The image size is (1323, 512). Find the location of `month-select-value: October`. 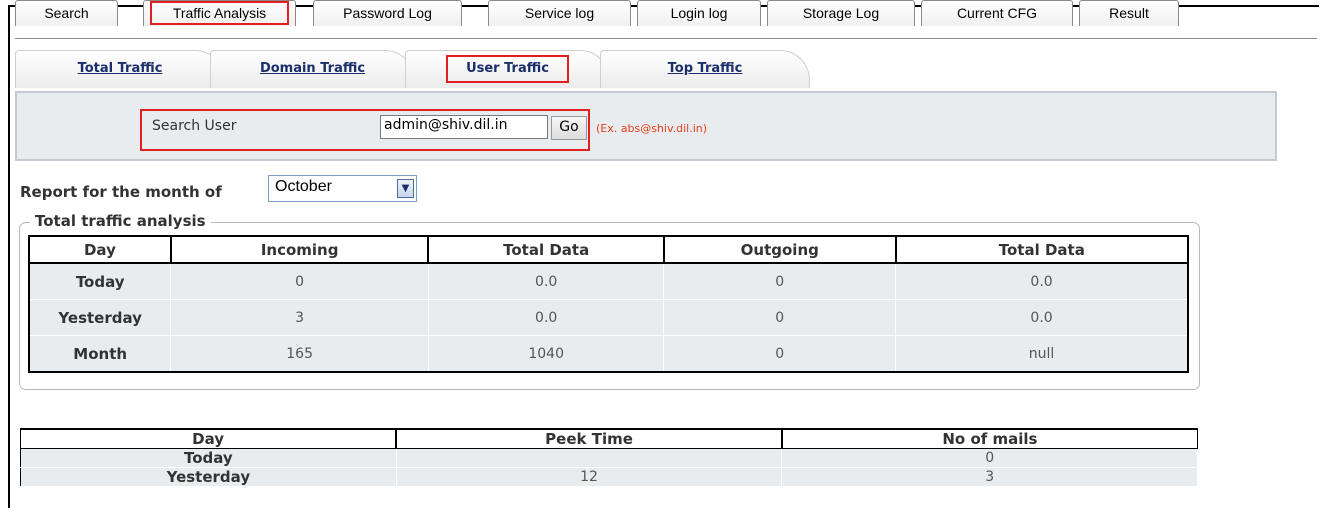

month-select-value: October is located at coordinates (303, 186).